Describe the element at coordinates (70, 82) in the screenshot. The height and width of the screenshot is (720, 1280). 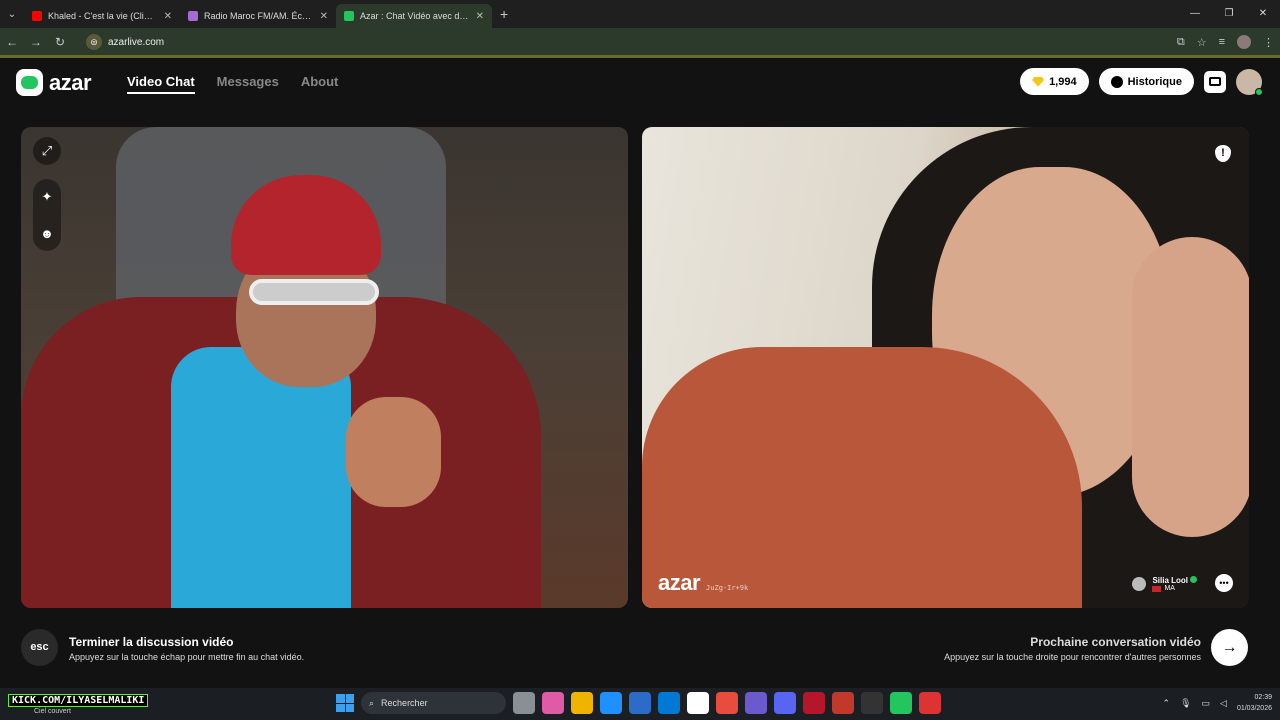
I see `logo-text: azar` at that location.